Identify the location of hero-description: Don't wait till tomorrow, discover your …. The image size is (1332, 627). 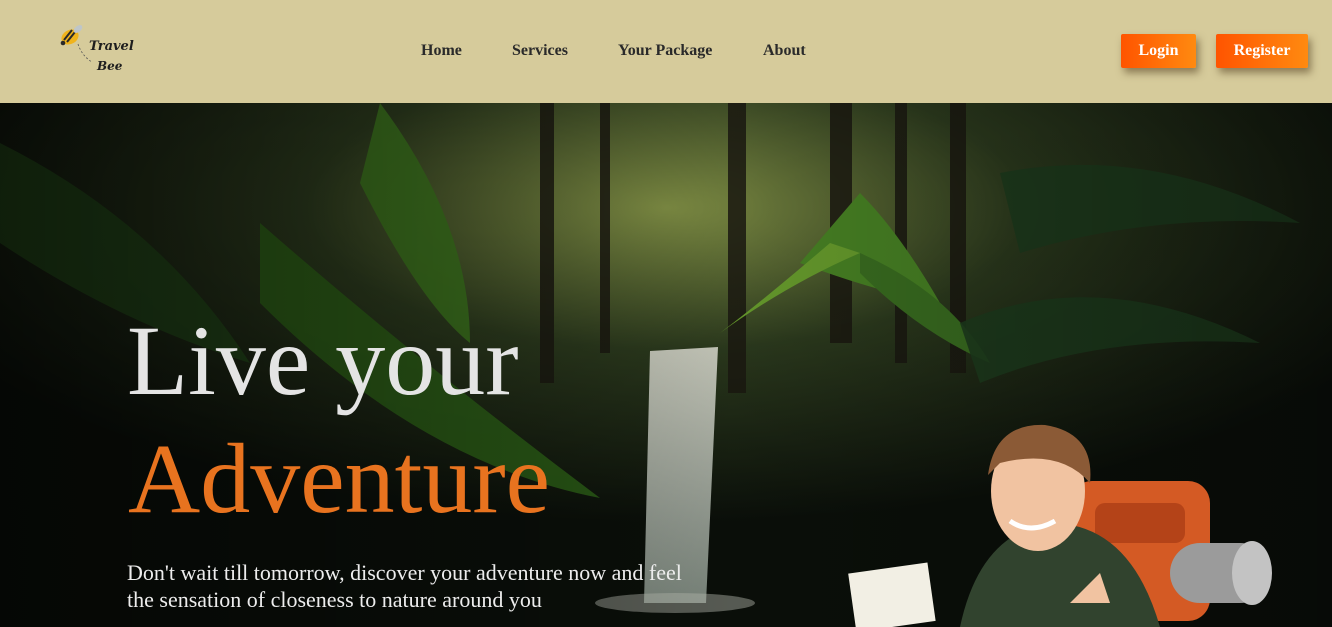
(404, 586).